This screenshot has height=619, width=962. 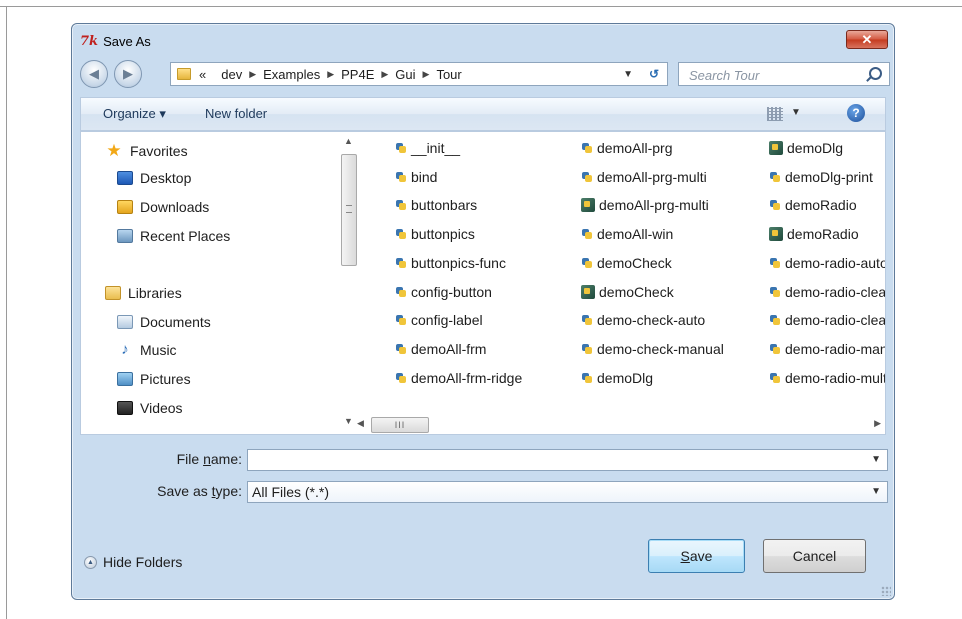 I want to click on search-icon, so click(x=875, y=73).